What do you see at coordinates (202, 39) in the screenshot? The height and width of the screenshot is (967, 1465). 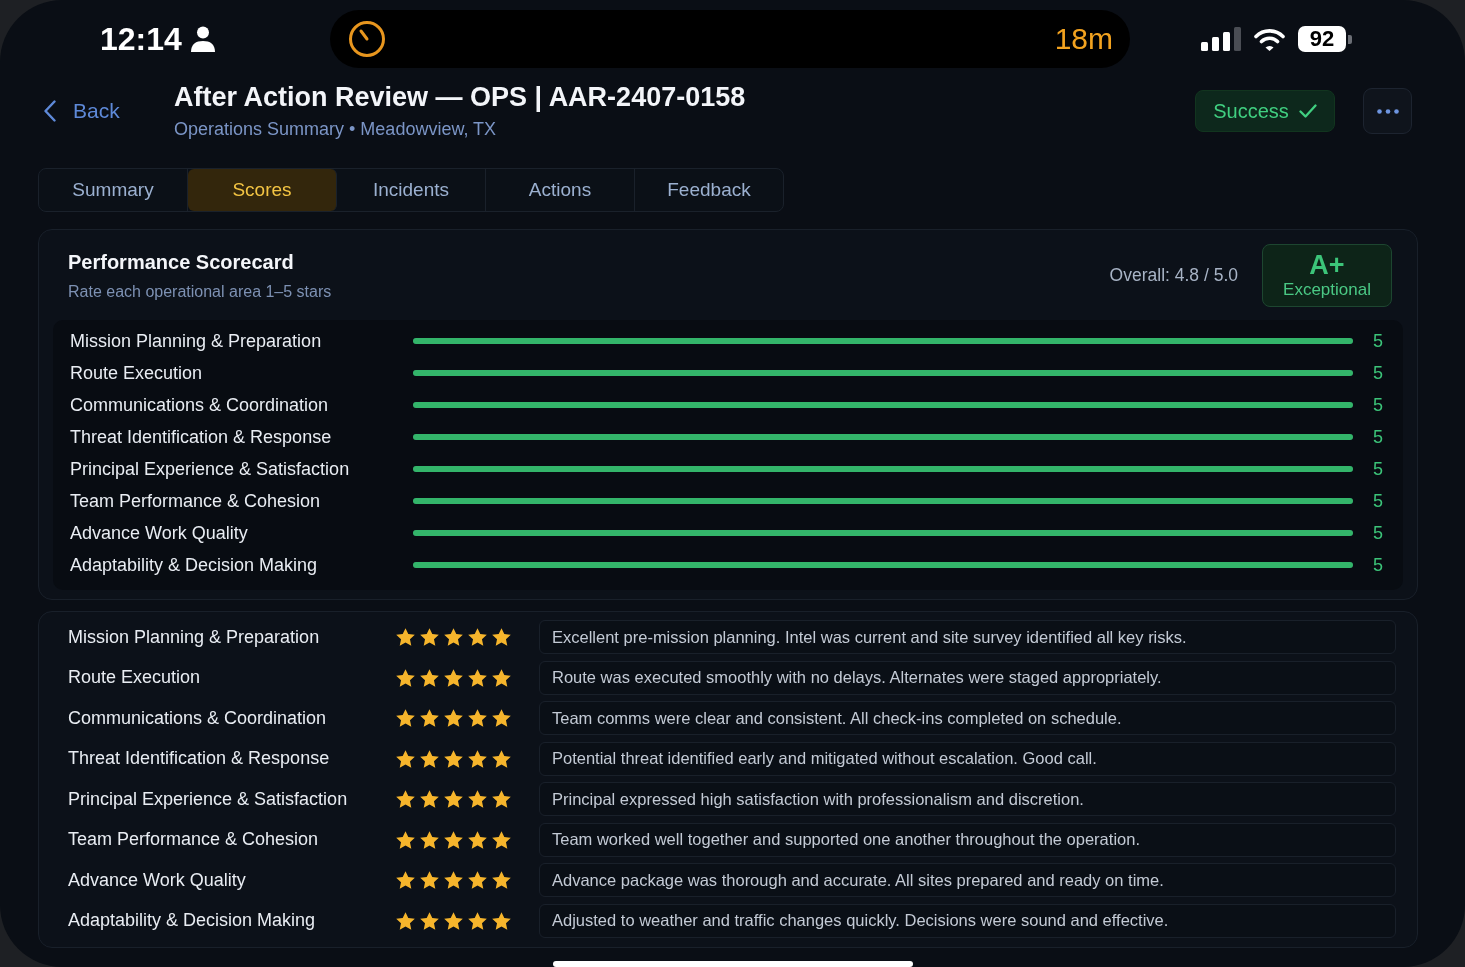 I see `person-icon` at bounding box center [202, 39].